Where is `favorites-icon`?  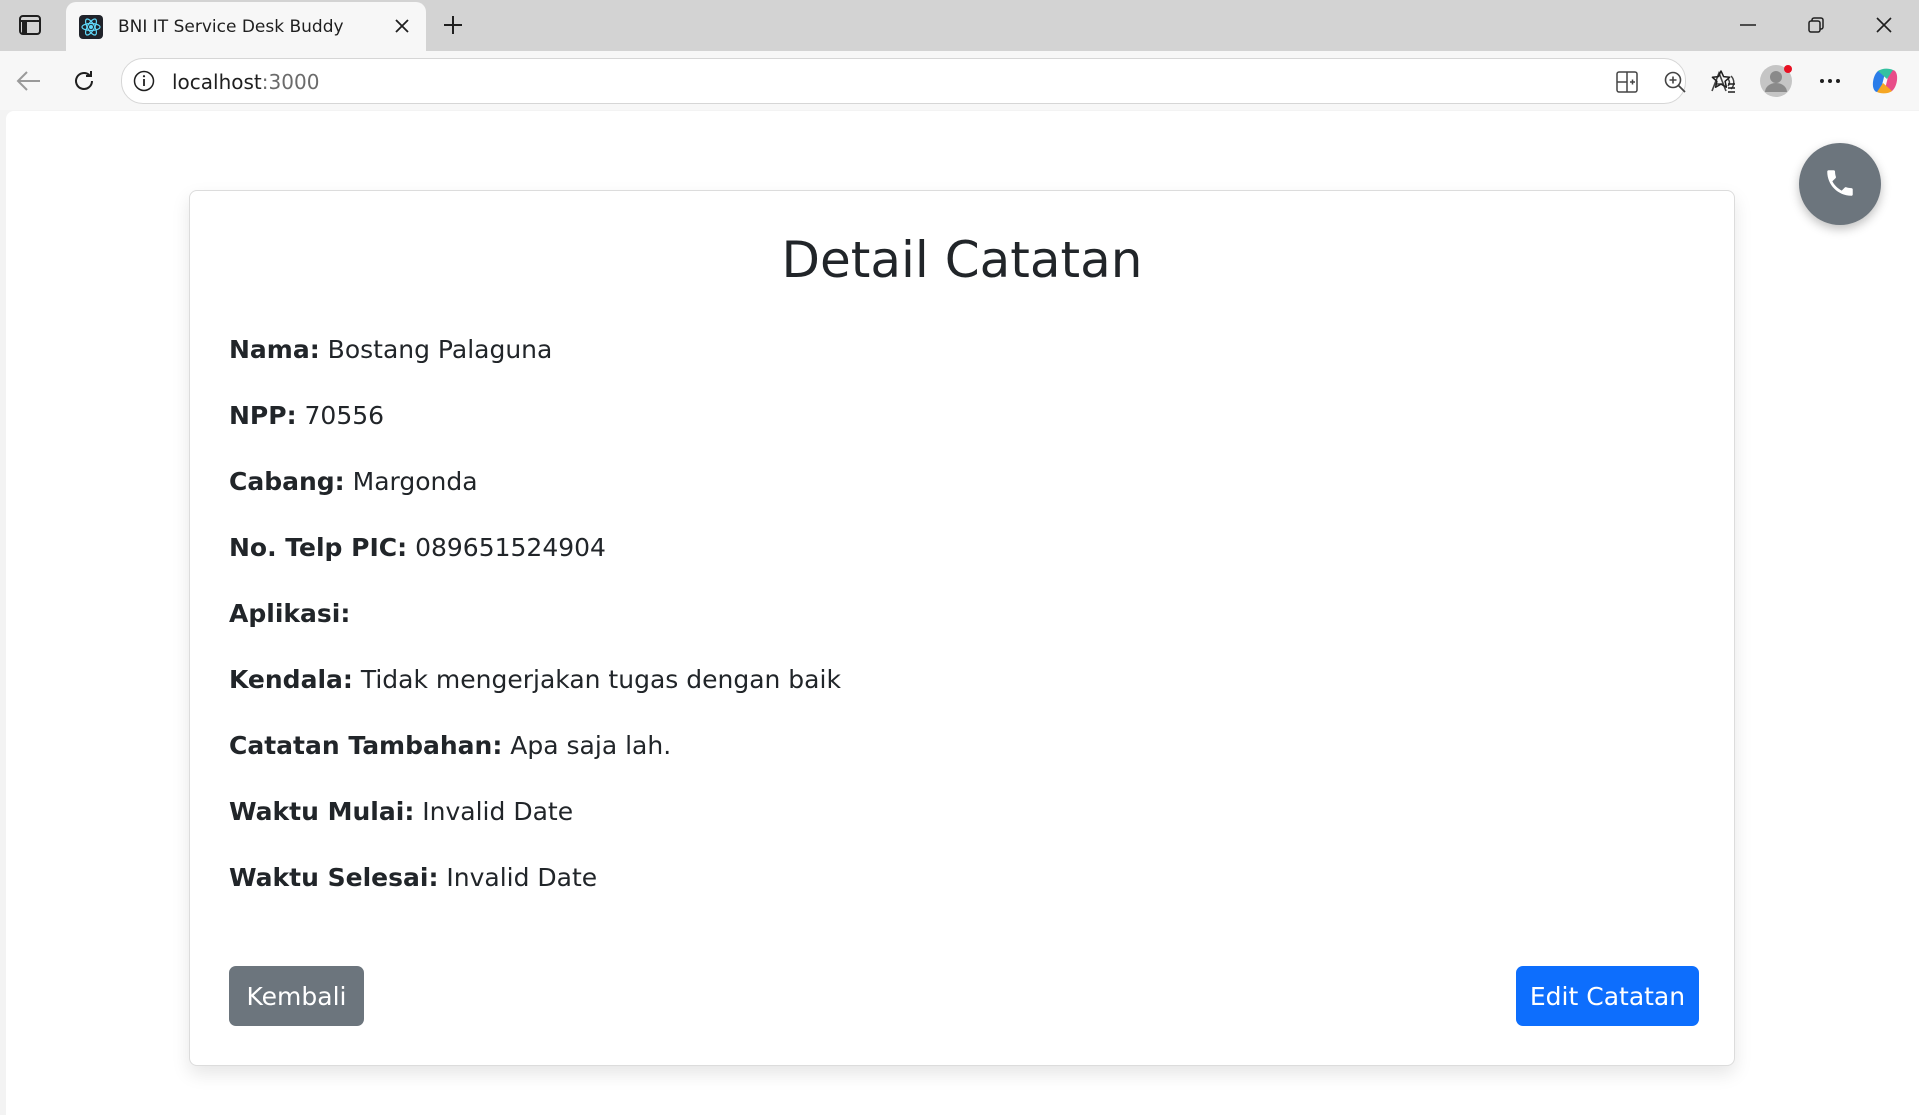
favorites-icon is located at coordinates (1723, 81).